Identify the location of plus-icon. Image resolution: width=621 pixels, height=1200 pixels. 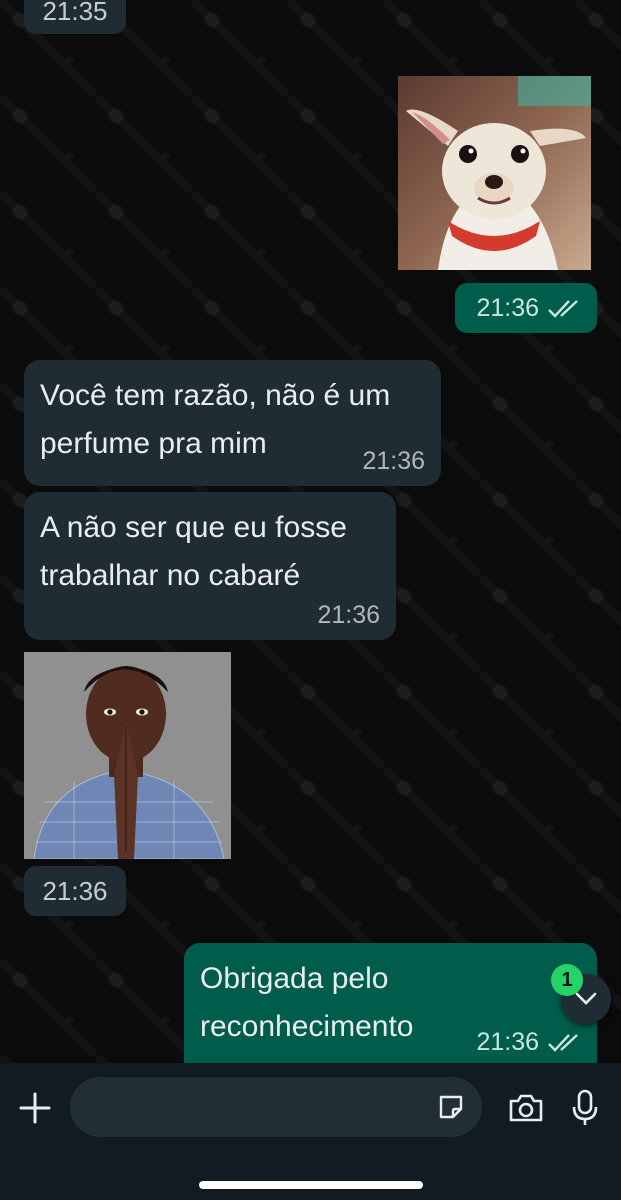
(35, 1108).